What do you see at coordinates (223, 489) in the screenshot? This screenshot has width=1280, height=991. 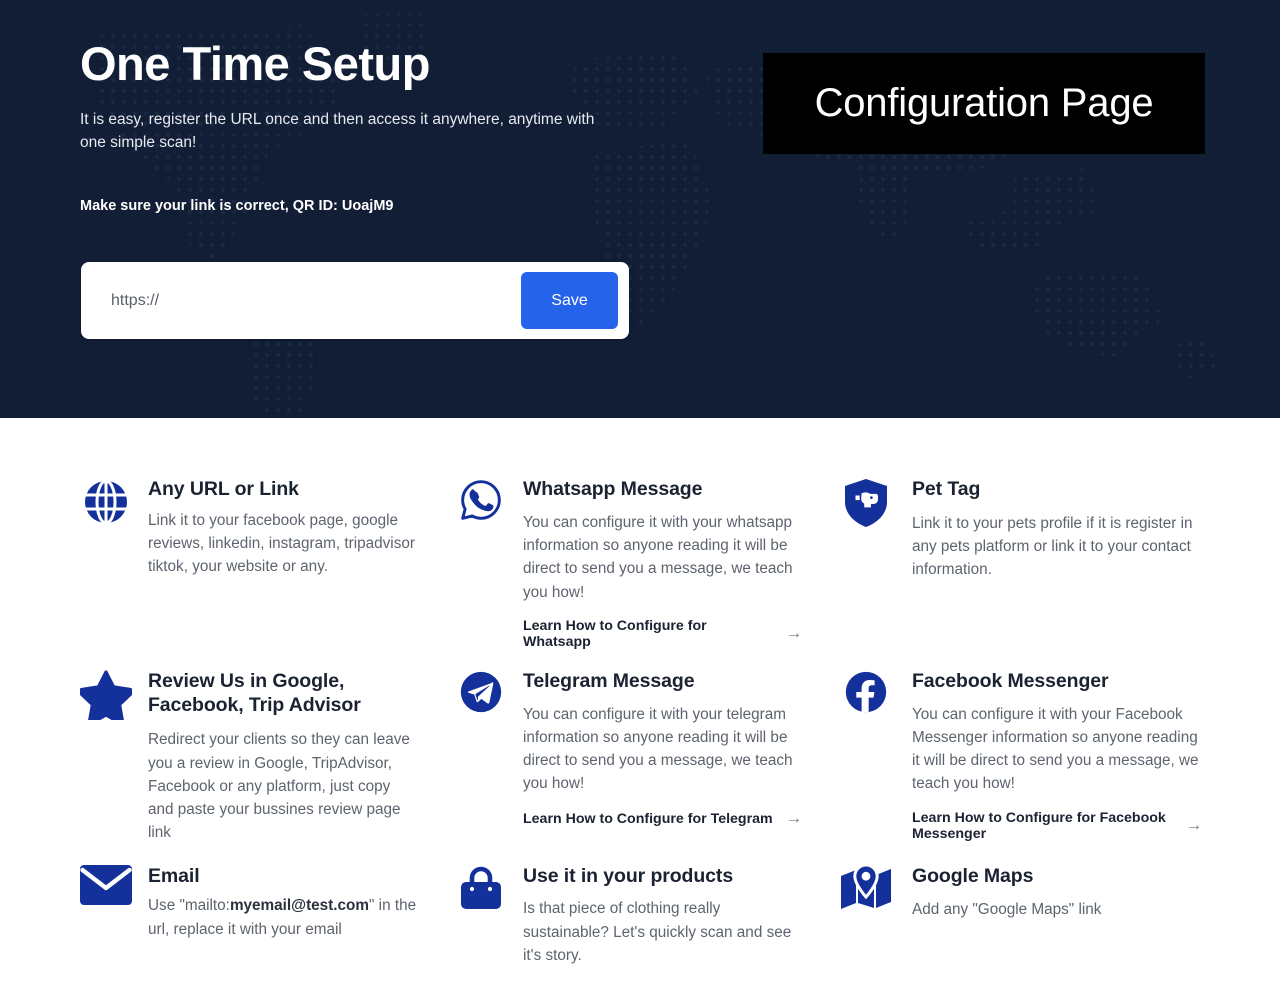 I see `feature-title: Any URL or Link` at bounding box center [223, 489].